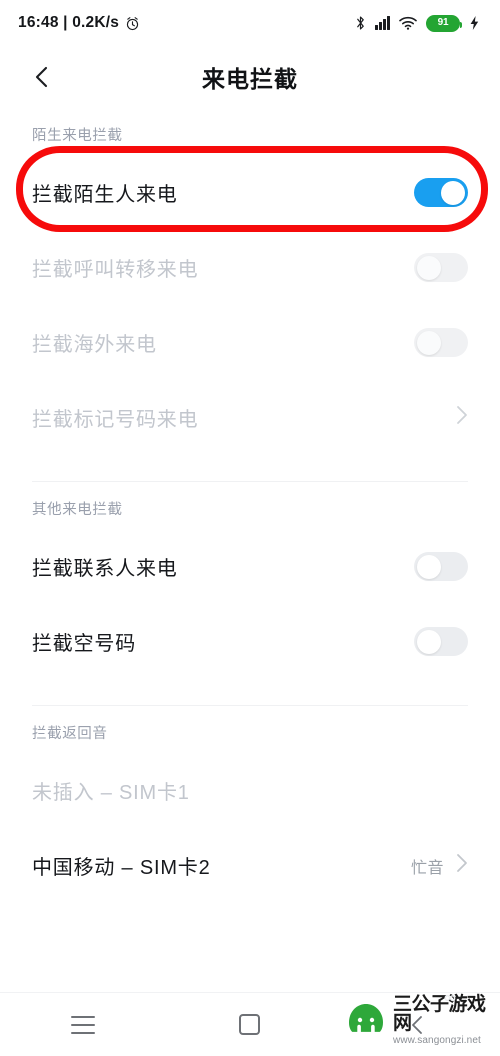 This screenshot has height=1056, width=500. I want to click on cellular-signal-icon, so click(382, 23).